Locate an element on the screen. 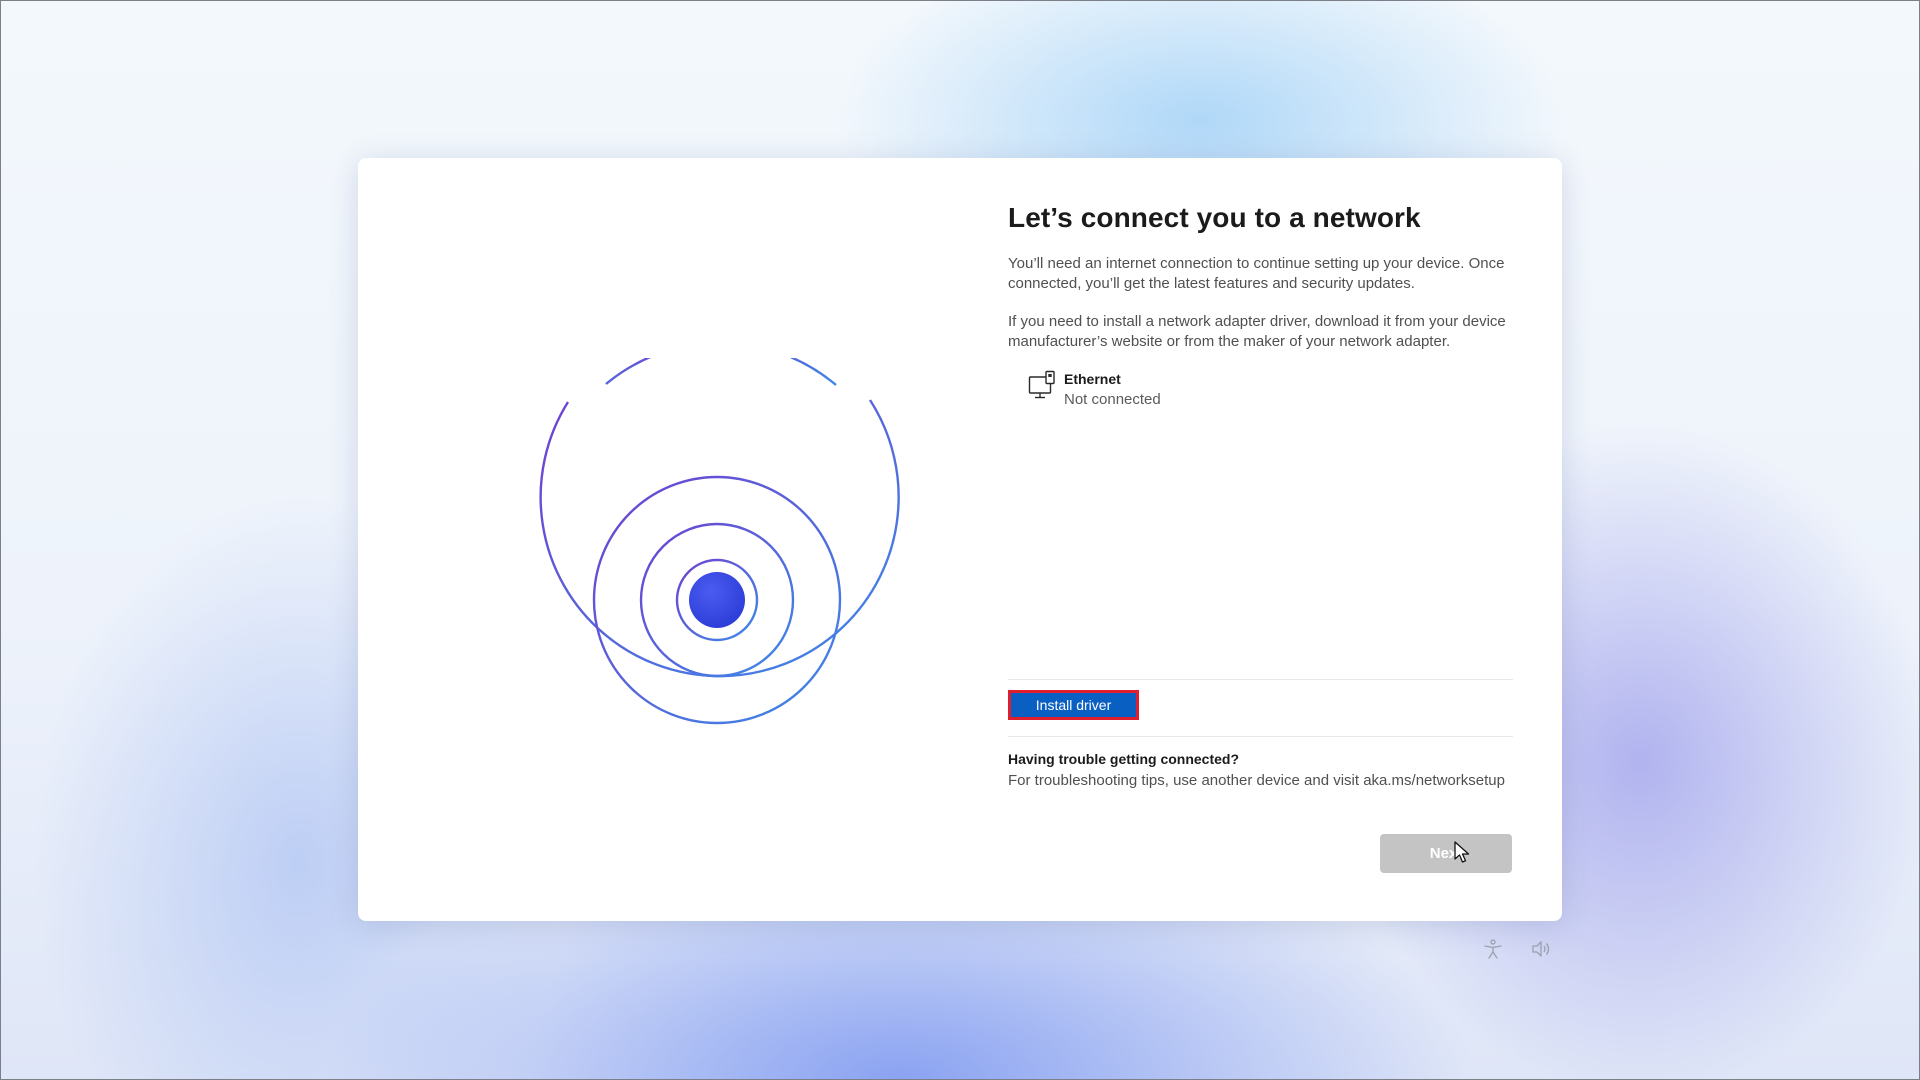 The image size is (1920, 1080). network-name: Ethernet is located at coordinates (1092, 379).